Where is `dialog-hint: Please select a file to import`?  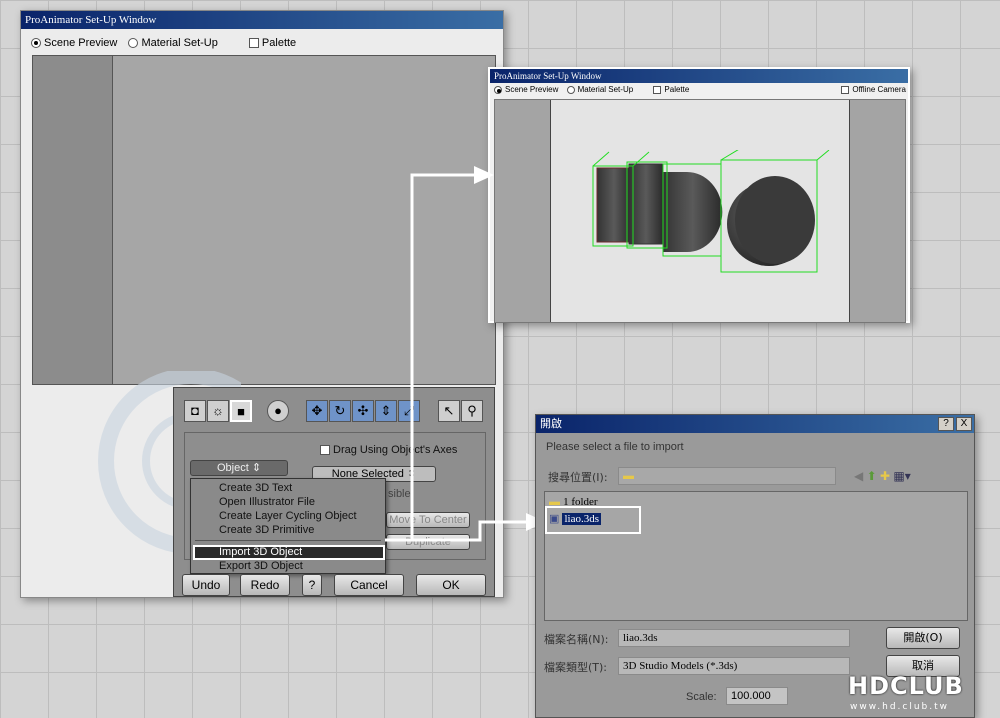
dialog-hint: Please select a file to import is located at coordinates (615, 447).